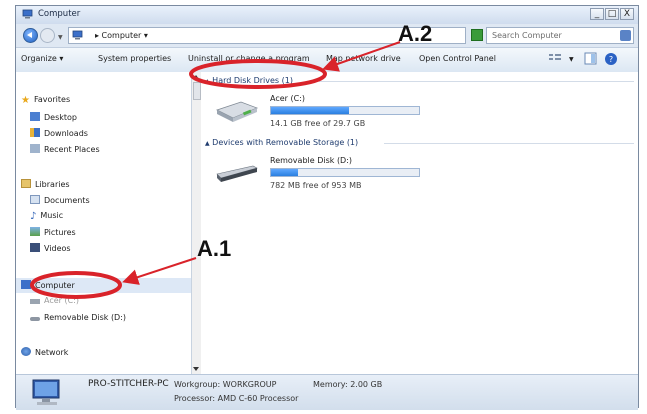 This screenshot has height=414, width=647. I want to click on sidebar-item-label: Favorites, so click(52, 99).